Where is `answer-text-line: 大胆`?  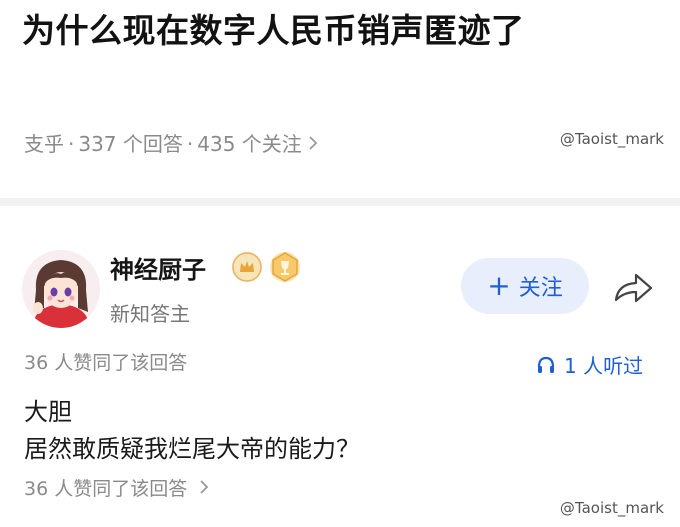
answer-text-line: 大胆 is located at coordinates (48, 409).